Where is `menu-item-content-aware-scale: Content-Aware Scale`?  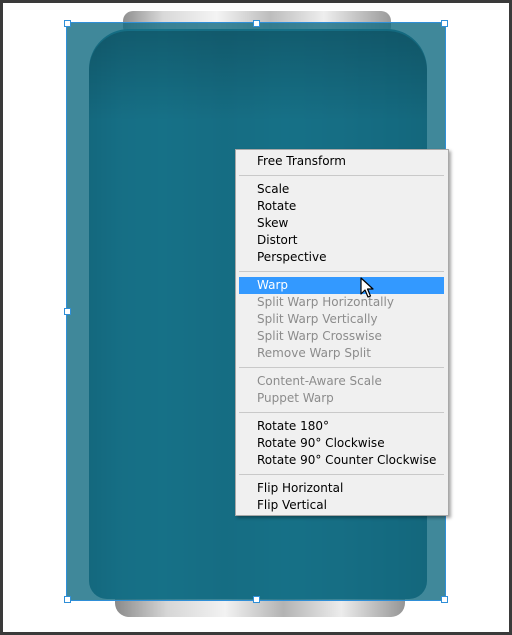
menu-item-content-aware-scale: Content-Aware Scale is located at coordinates (341, 381).